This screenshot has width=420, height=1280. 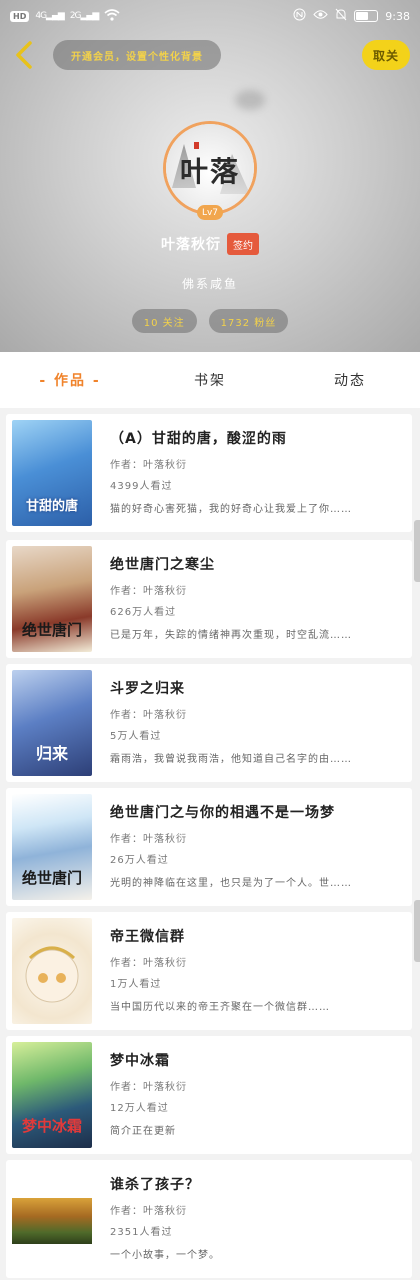 What do you see at coordinates (209, 1095) in the screenshot?
I see `book-card: 梦中冰霜 梦中冰霜 作者：叶落秋衍 12万人看过 简介正在更新` at bounding box center [209, 1095].